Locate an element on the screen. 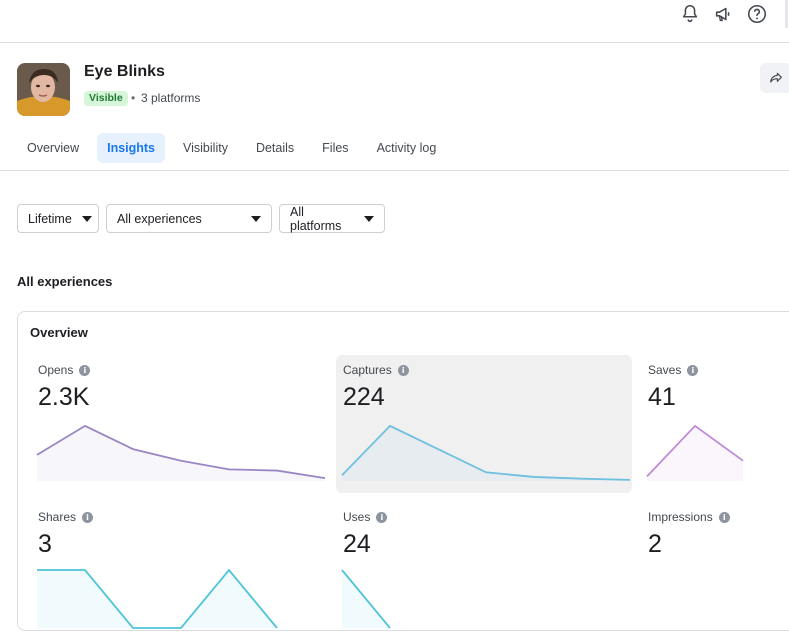 The image size is (789, 642). metric-saves: Saves i 41 is located at coordinates (715, 424).